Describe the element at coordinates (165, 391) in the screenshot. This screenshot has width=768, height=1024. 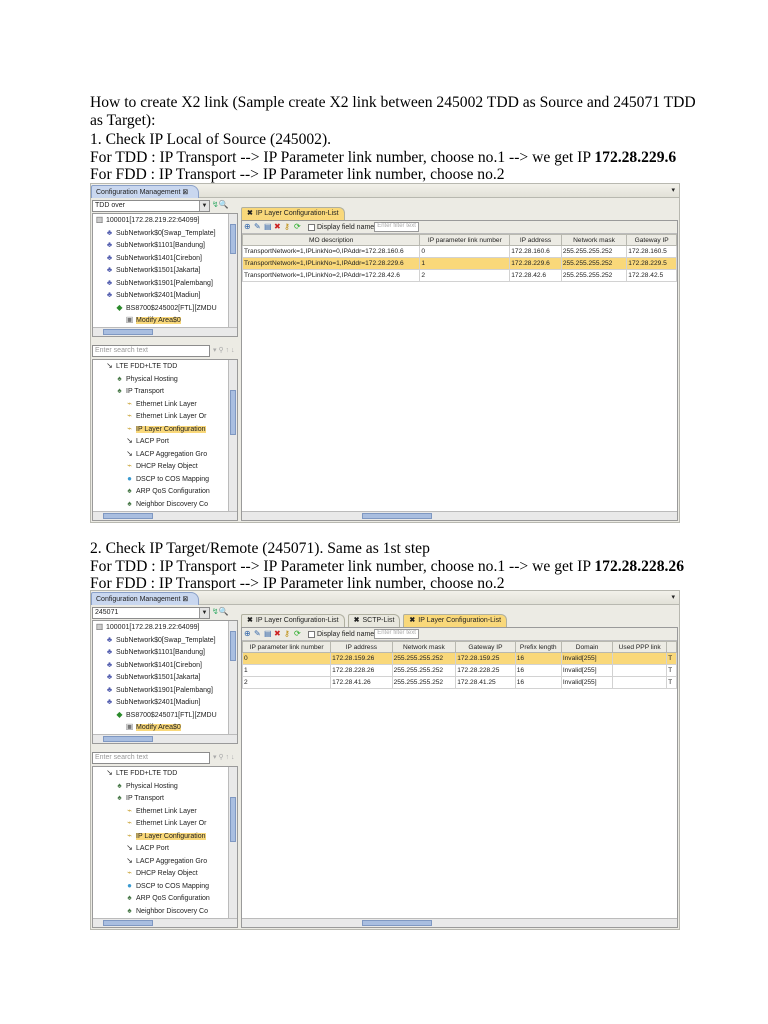
I see `tree-node: ♠ IP Transport` at that location.